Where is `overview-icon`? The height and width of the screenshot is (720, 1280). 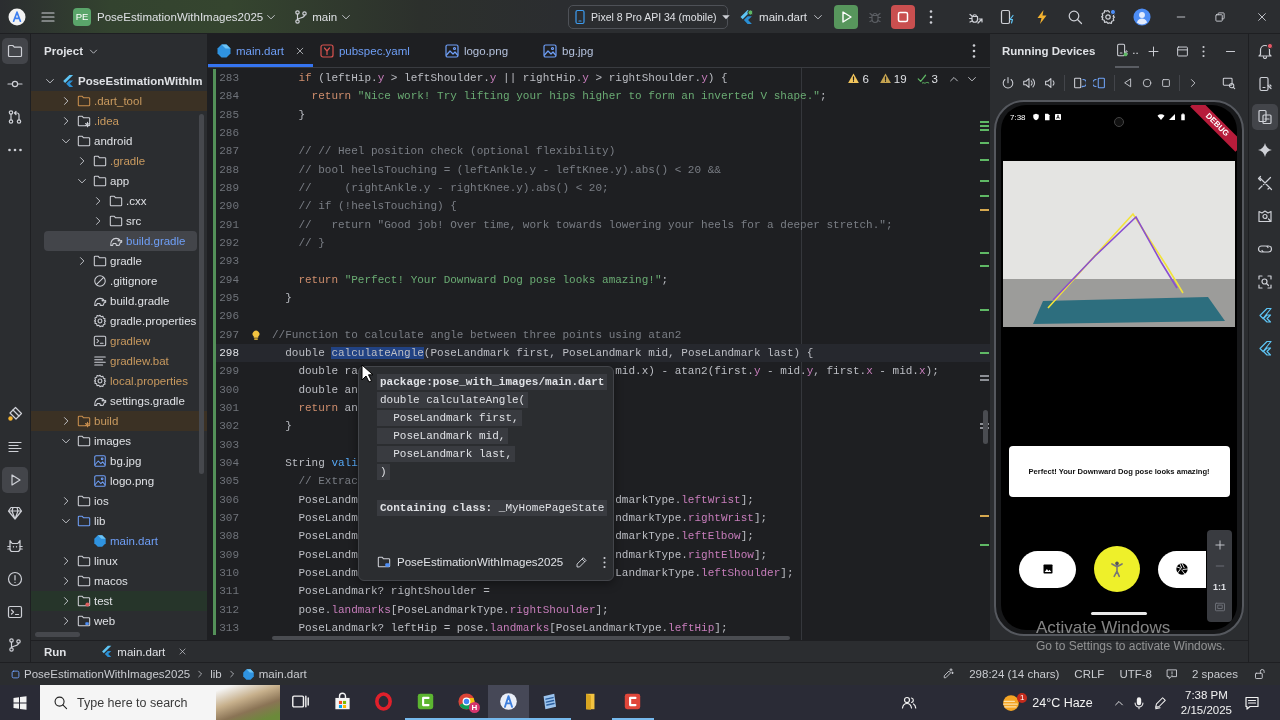
overview-icon is located at coordinates (1166, 83).